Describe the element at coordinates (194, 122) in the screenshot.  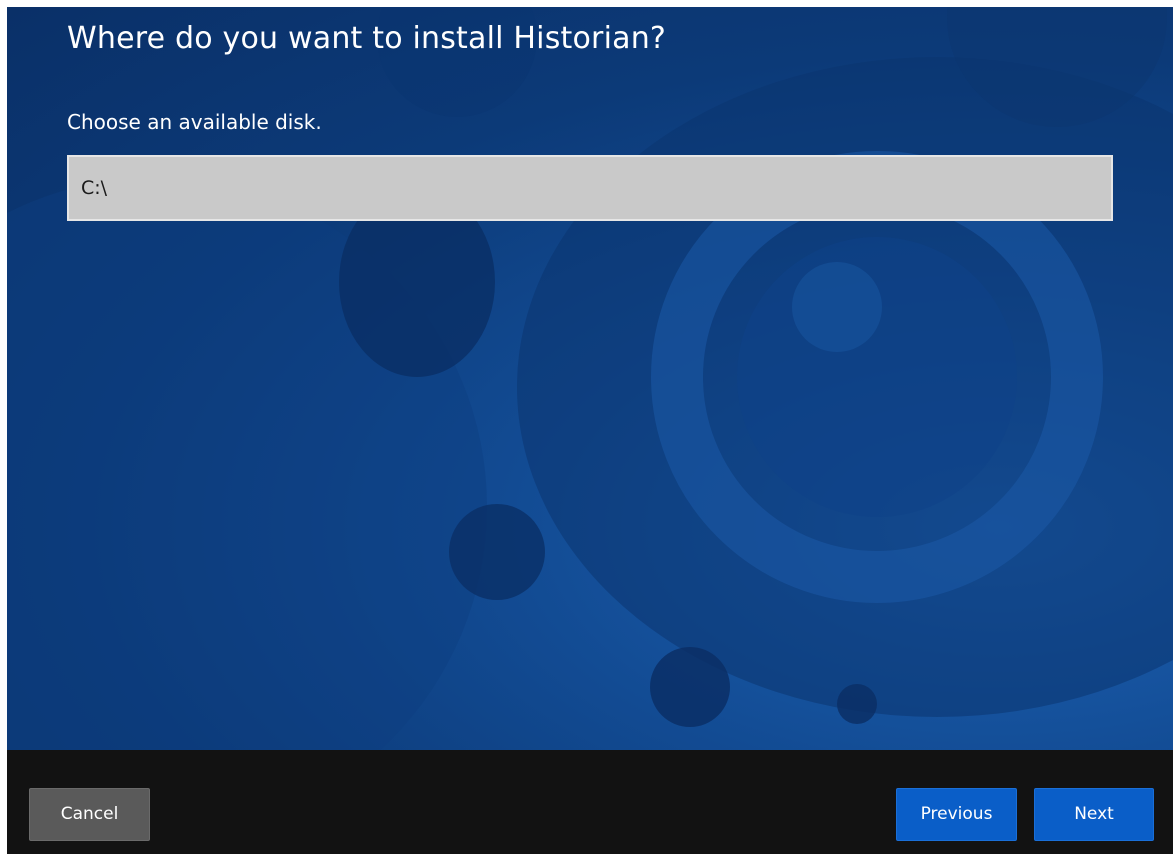
I see `disk-prompt-label: Choose an available disk.` at that location.